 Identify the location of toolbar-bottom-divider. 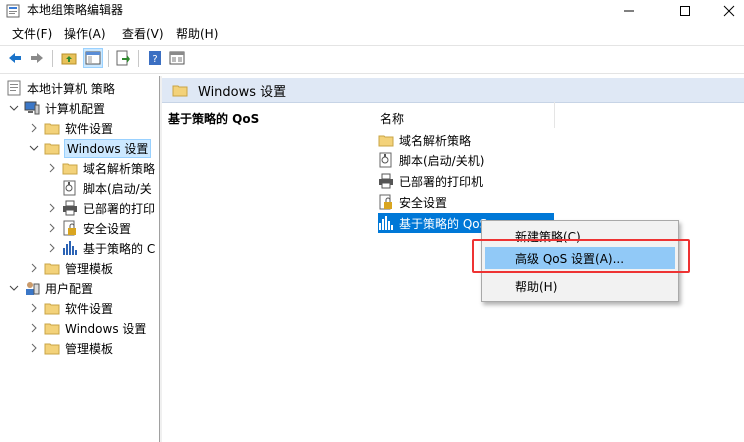
(372, 73).